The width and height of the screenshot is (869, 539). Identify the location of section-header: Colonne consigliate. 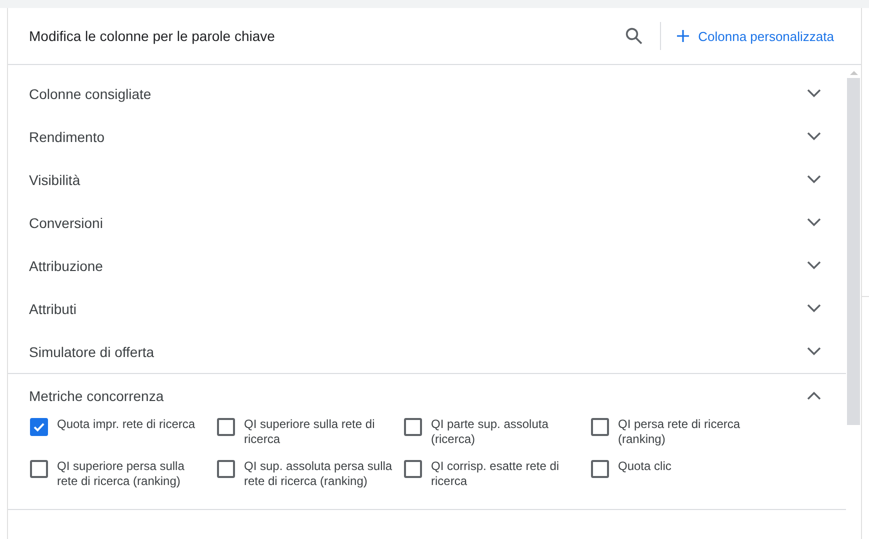
(427, 93).